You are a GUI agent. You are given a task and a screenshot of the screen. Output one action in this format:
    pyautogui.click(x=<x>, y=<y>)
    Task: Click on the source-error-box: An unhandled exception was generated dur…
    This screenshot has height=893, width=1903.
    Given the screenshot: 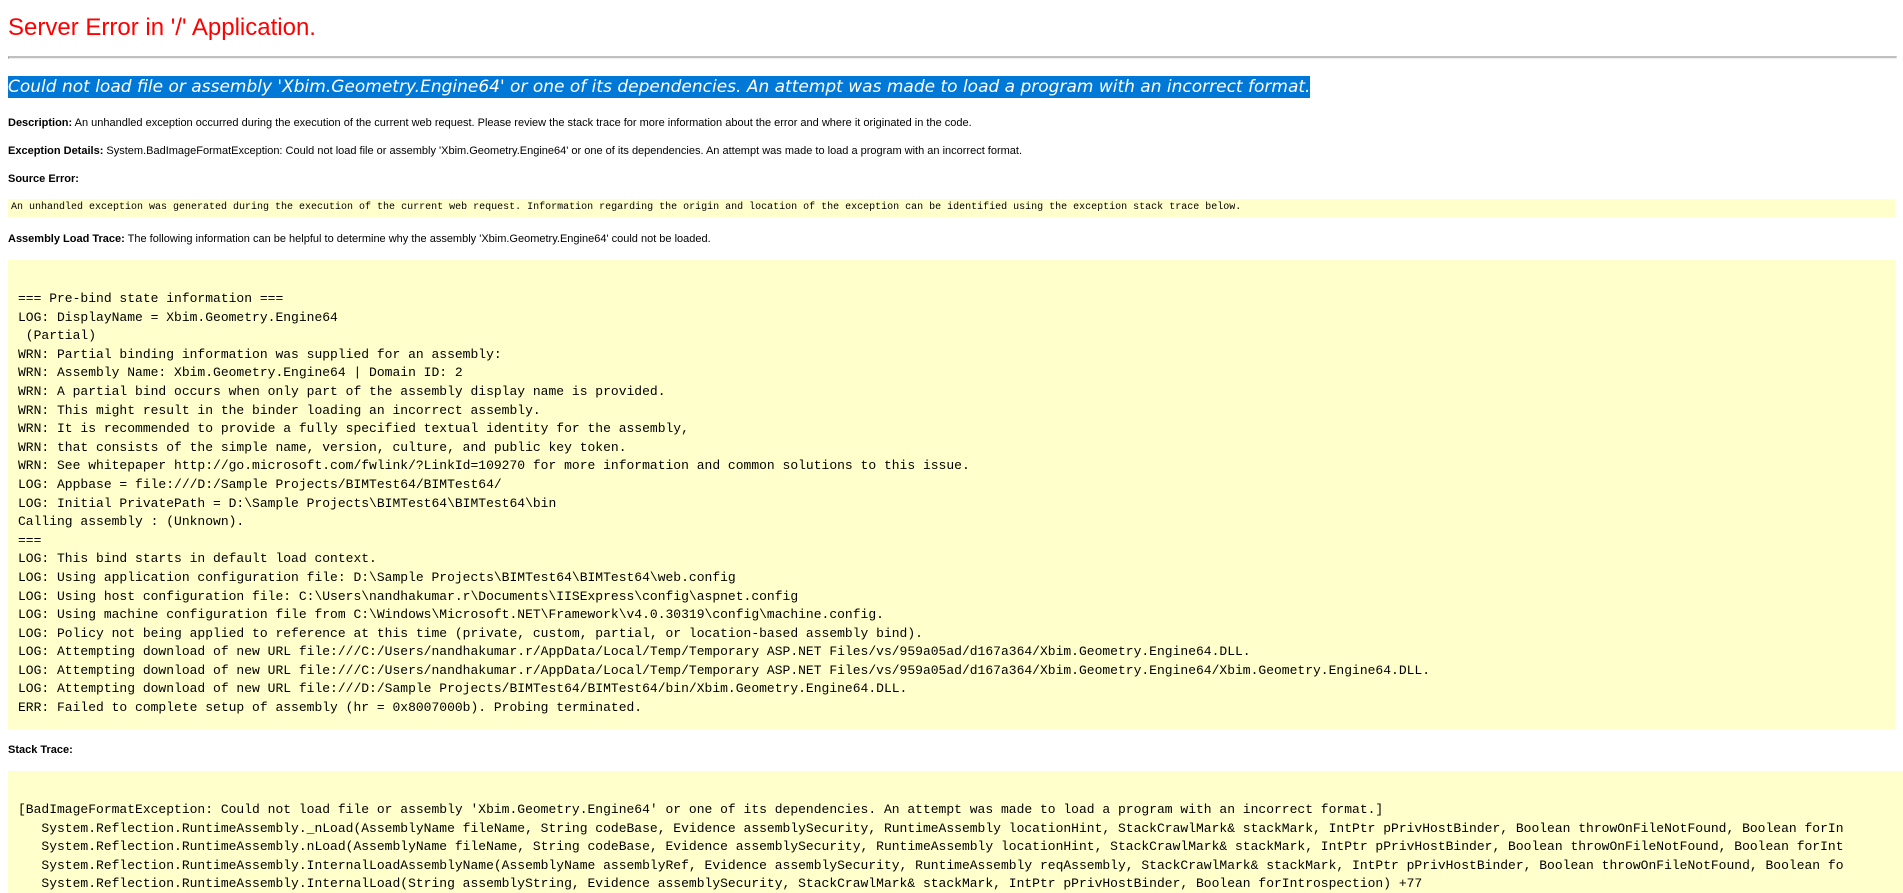 What is the action you would take?
    pyautogui.click(x=951, y=208)
    